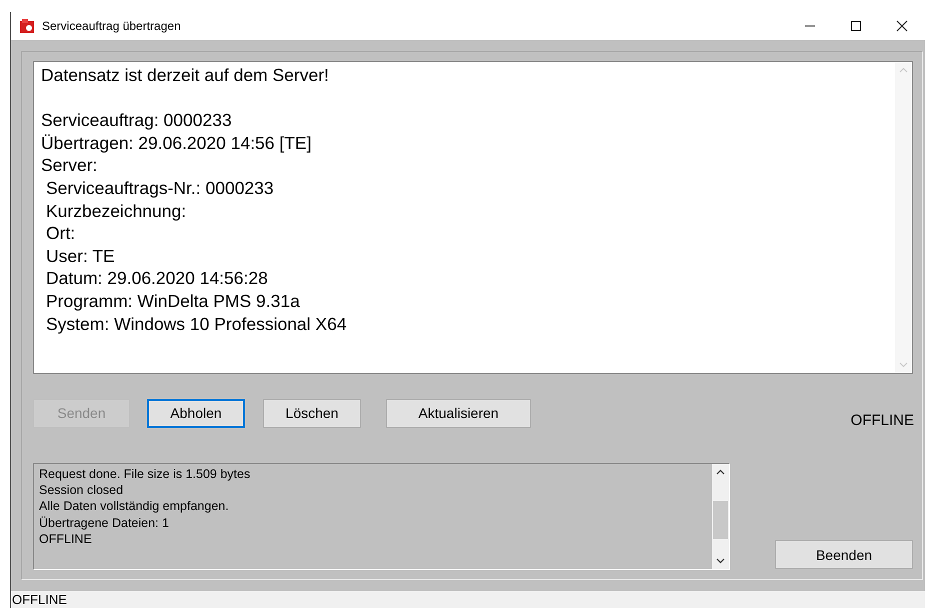  Describe the element at coordinates (160, 188) in the screenshot. I see `detail-line: Serviceauftrags-Nr.: 0000233` at that location.